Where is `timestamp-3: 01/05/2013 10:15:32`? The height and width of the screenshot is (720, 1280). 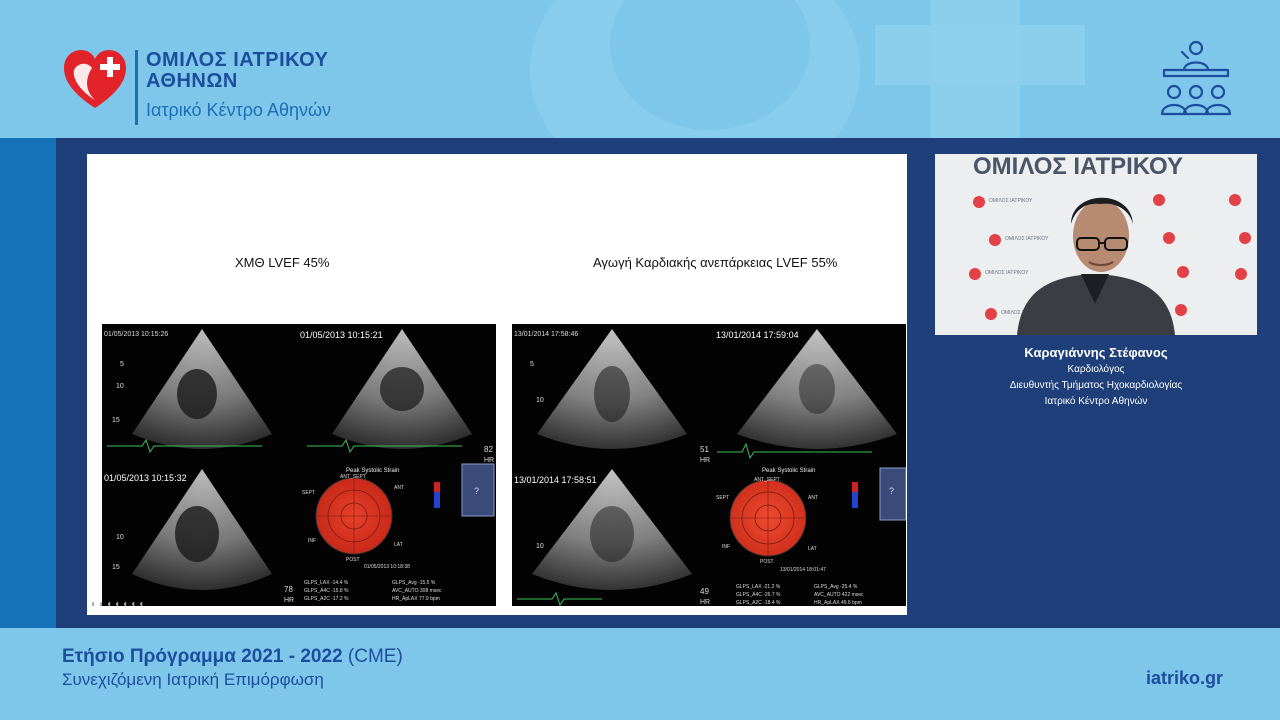 timestamp-3: 01/05/2013 10:15:32 is located at coordinates (145, 478).